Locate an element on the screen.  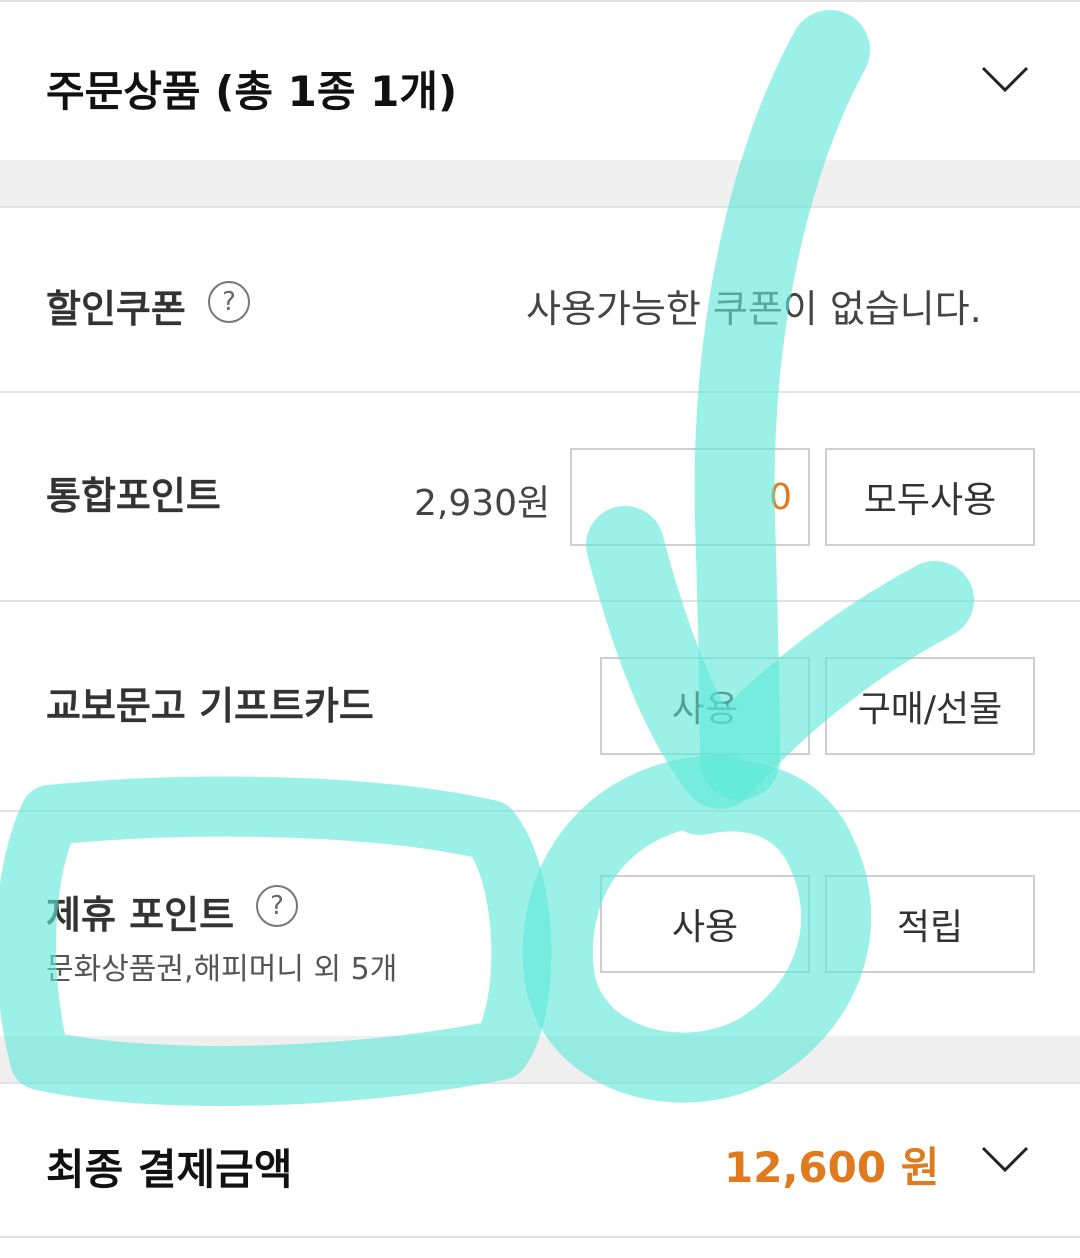
partner-points-use-button: 사용 is located at coordinates (705, 924).